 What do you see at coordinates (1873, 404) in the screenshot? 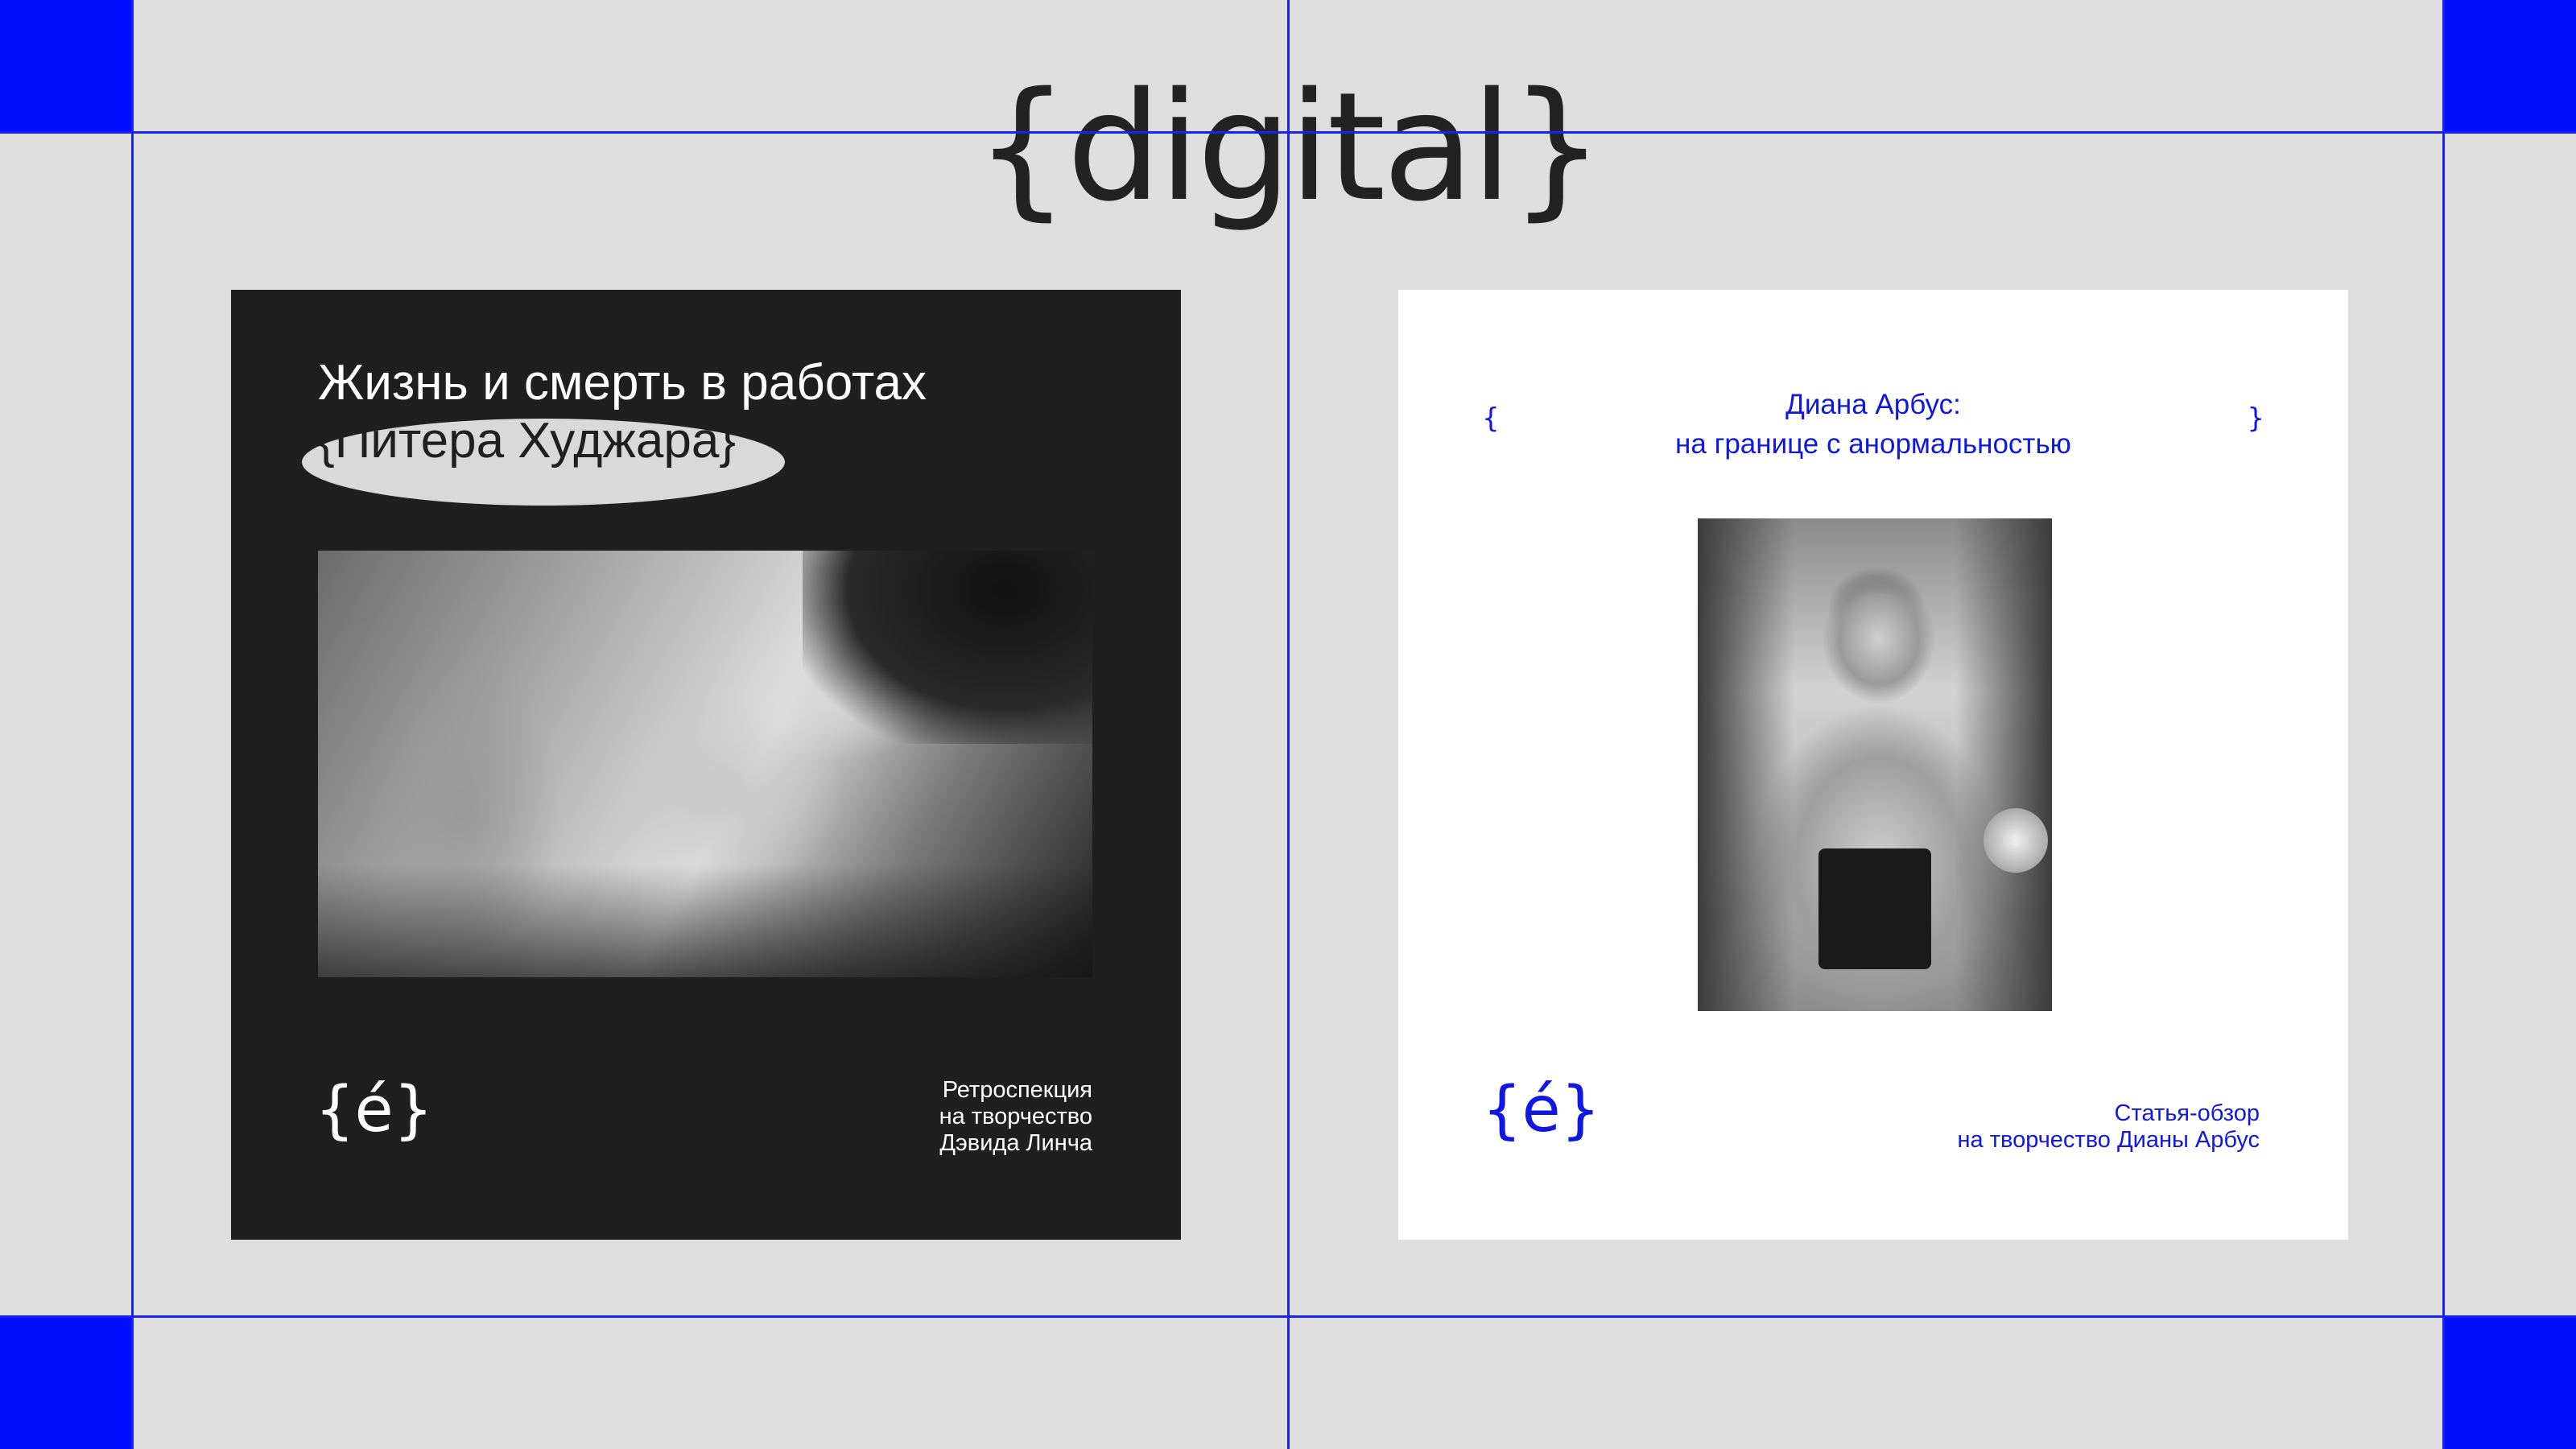
I see `light-card-title-line1: Диана Арбус:` at bounding box center [1873, 404].